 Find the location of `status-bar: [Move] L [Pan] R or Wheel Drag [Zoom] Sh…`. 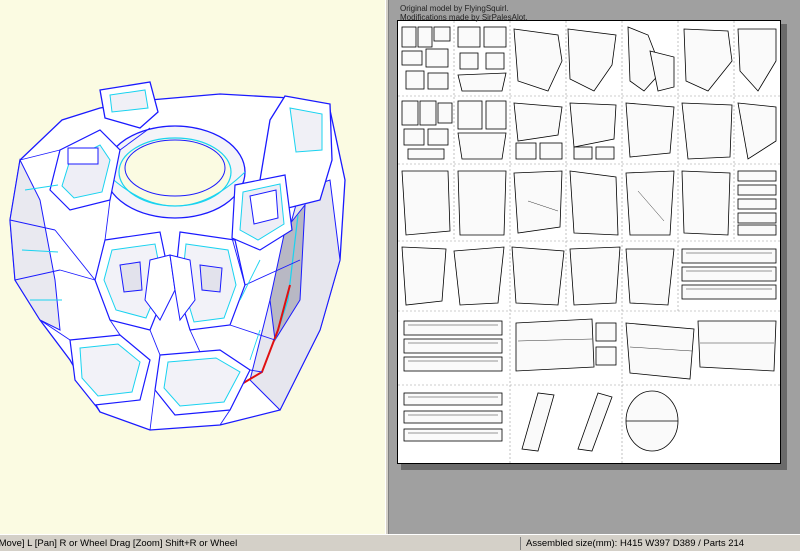

status-bar: [Move] L [Pan] R or Wheel Drag [Zoom] Sh… is located at coordinates (400, 542).